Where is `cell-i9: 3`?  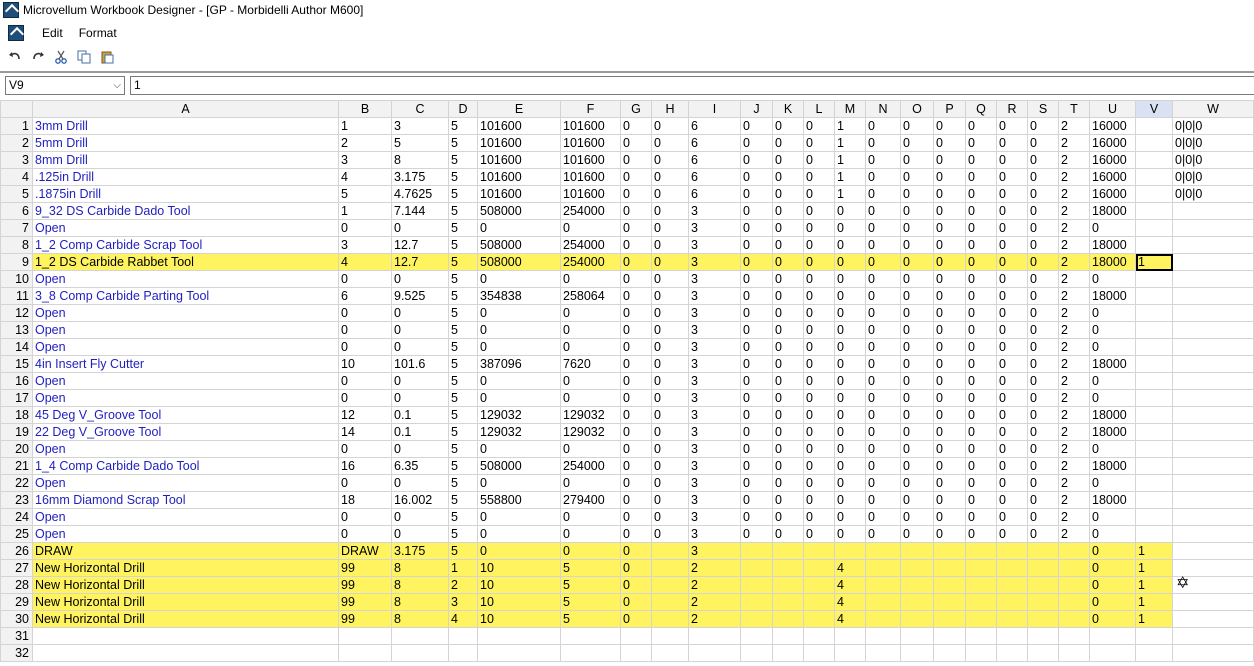 cell-i9: 3 is located at coordinates (714, 262).